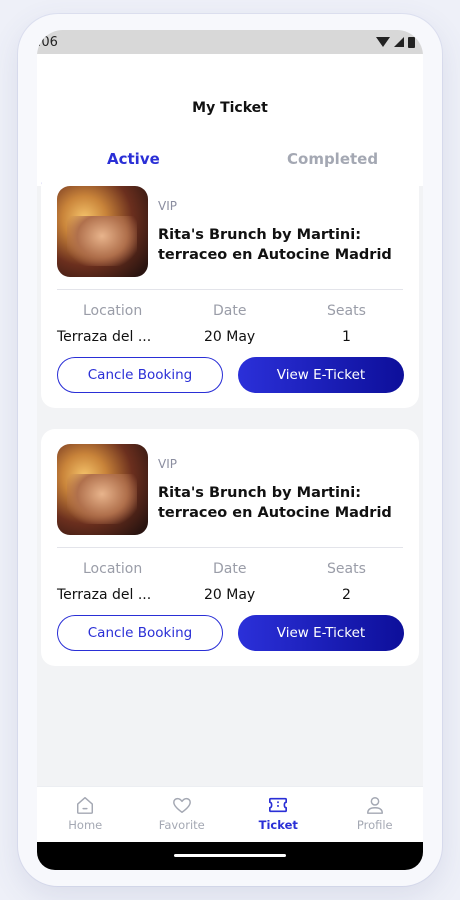  I want to click on nav-ticket: Ticket, so click(278, 814).